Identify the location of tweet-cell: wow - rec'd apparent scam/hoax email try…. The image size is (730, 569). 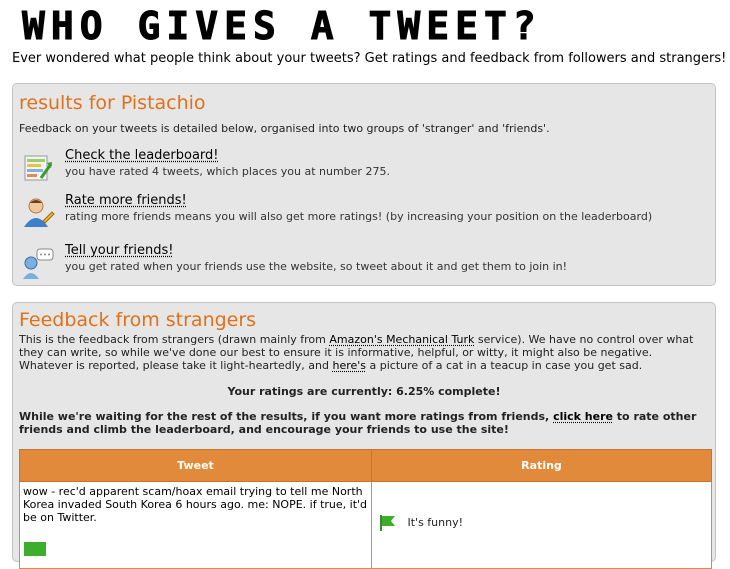
(196, 525).